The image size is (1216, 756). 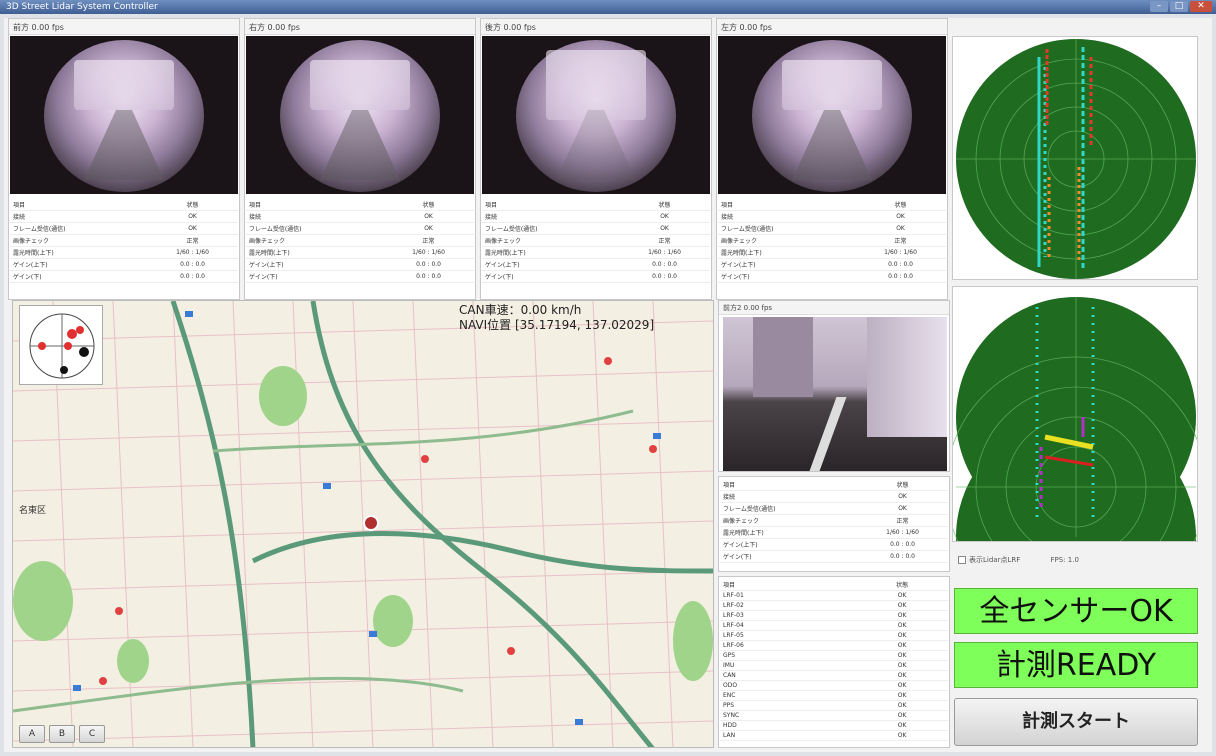 What do you see at coordinates (832, 27) in the screenshot?
I see `camera-label: 左方 0.00 fps` at bounding box center [832, 27].